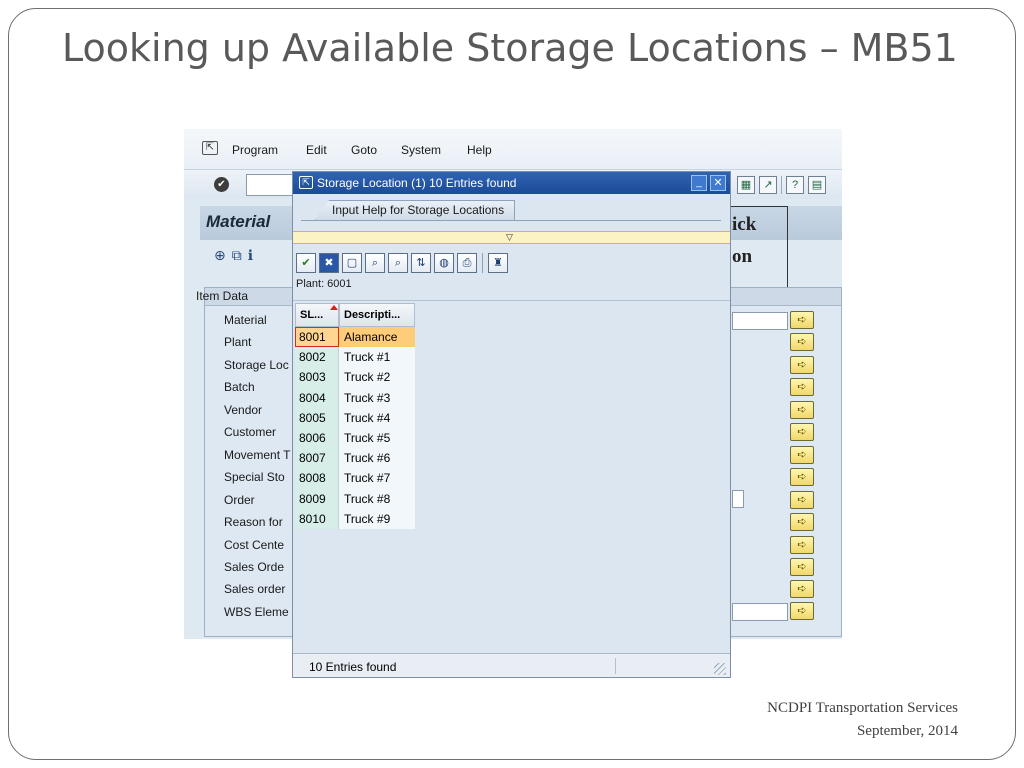  Describe the element at coordinates (329, 263) in the screenshot. I see `cancel-x-icon: ✖` at that location.